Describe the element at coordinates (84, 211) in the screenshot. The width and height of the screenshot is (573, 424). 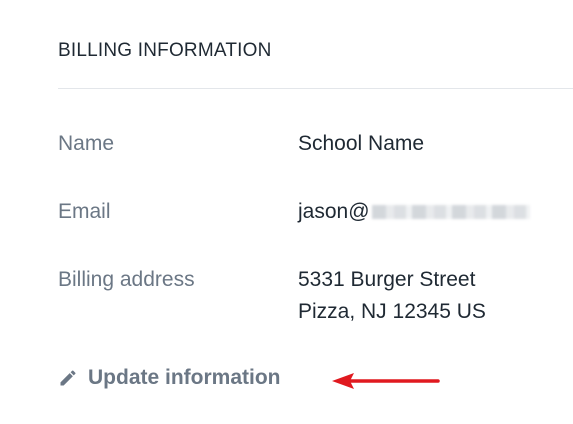
I see `email-label: Email` at that location.